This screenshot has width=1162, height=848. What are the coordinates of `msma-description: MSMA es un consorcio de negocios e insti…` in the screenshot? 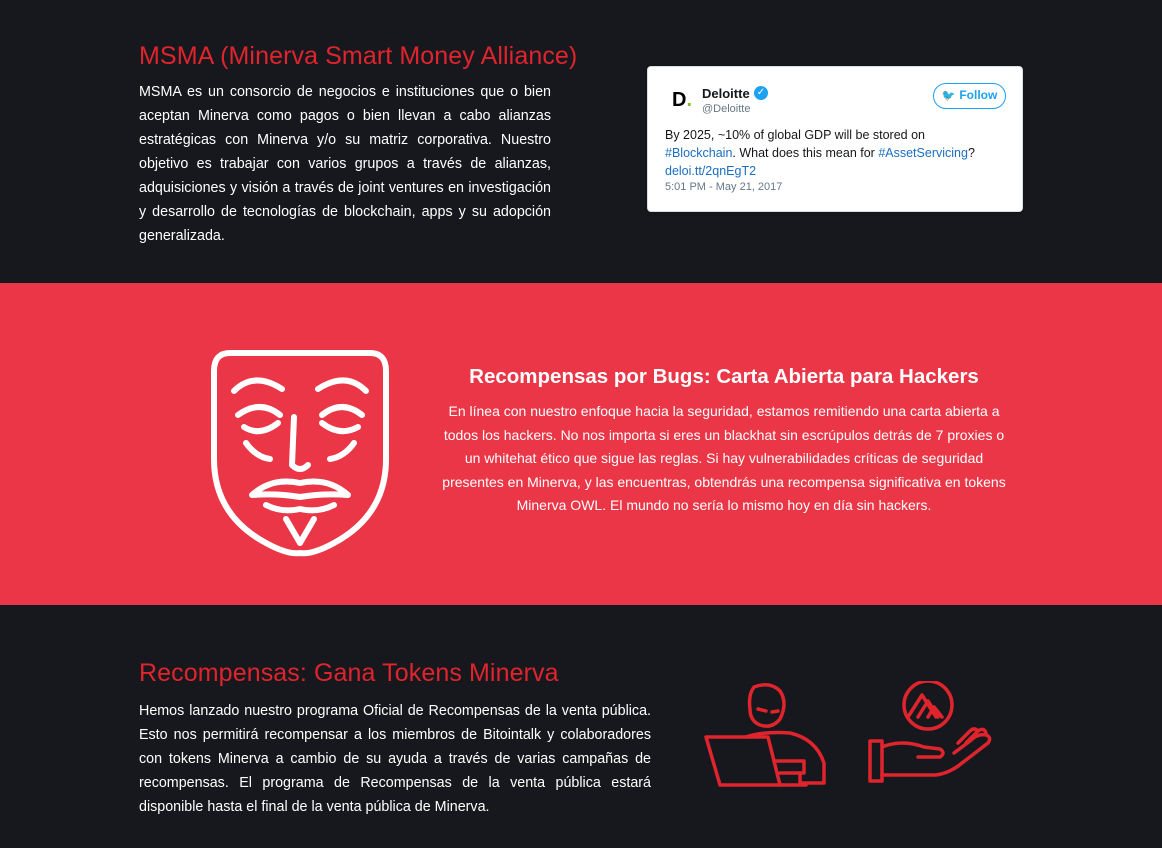 It's located at (345, 164).